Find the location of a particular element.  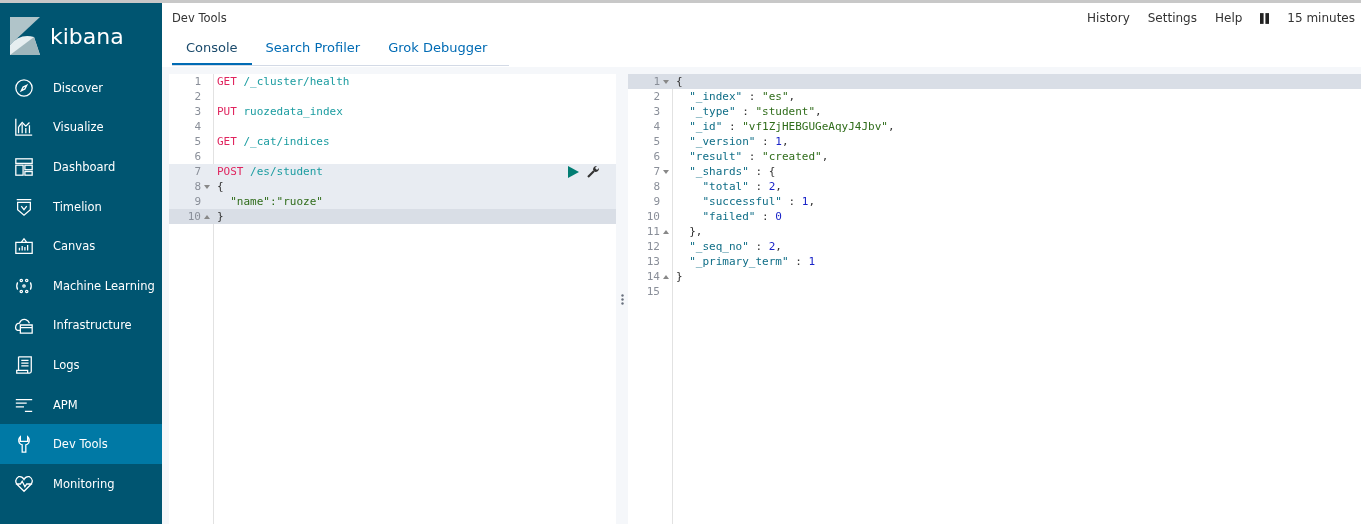

sidebar-item: Monitoring is located at coordinates (81, 483).